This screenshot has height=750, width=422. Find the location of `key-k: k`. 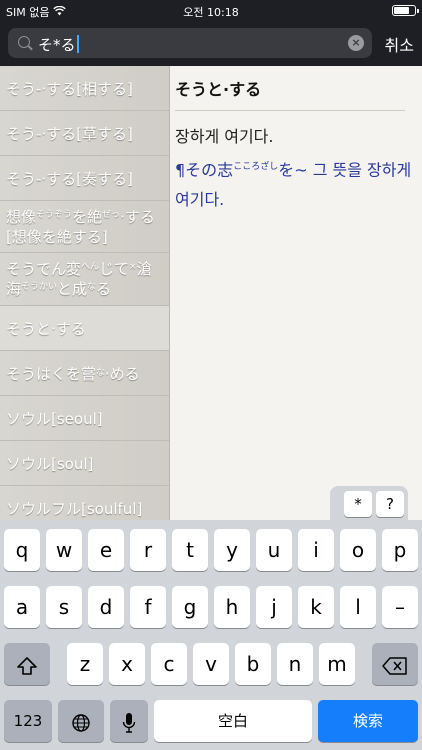

key-k: k is located at coordinates (316, 607).